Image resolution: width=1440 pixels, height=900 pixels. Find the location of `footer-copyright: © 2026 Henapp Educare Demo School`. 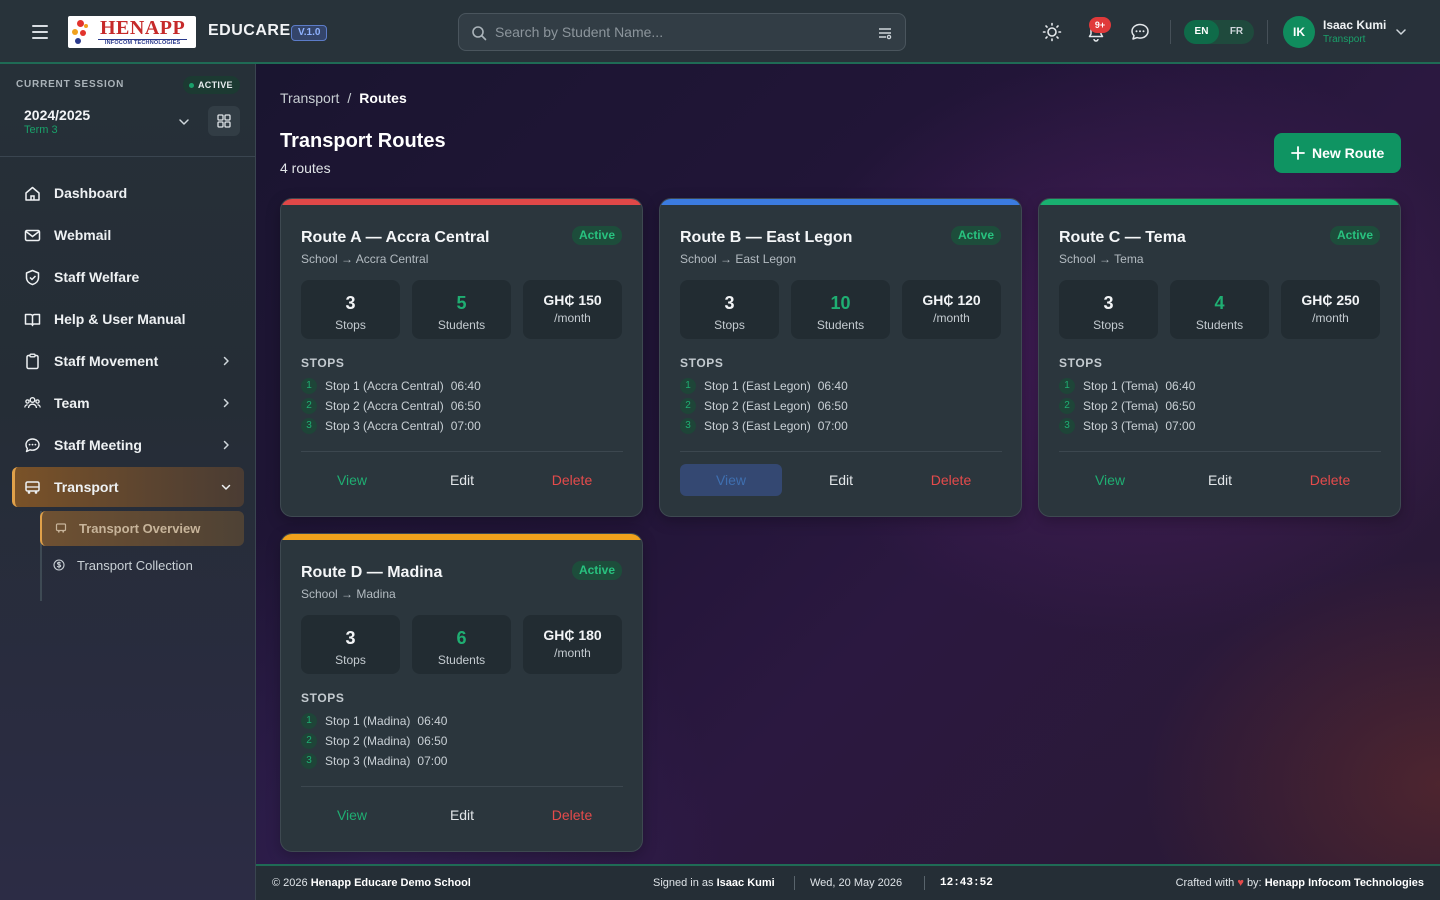

footer-copyright: © 2026 Henapp Educare Demo School is located at coordinates (371, 883).